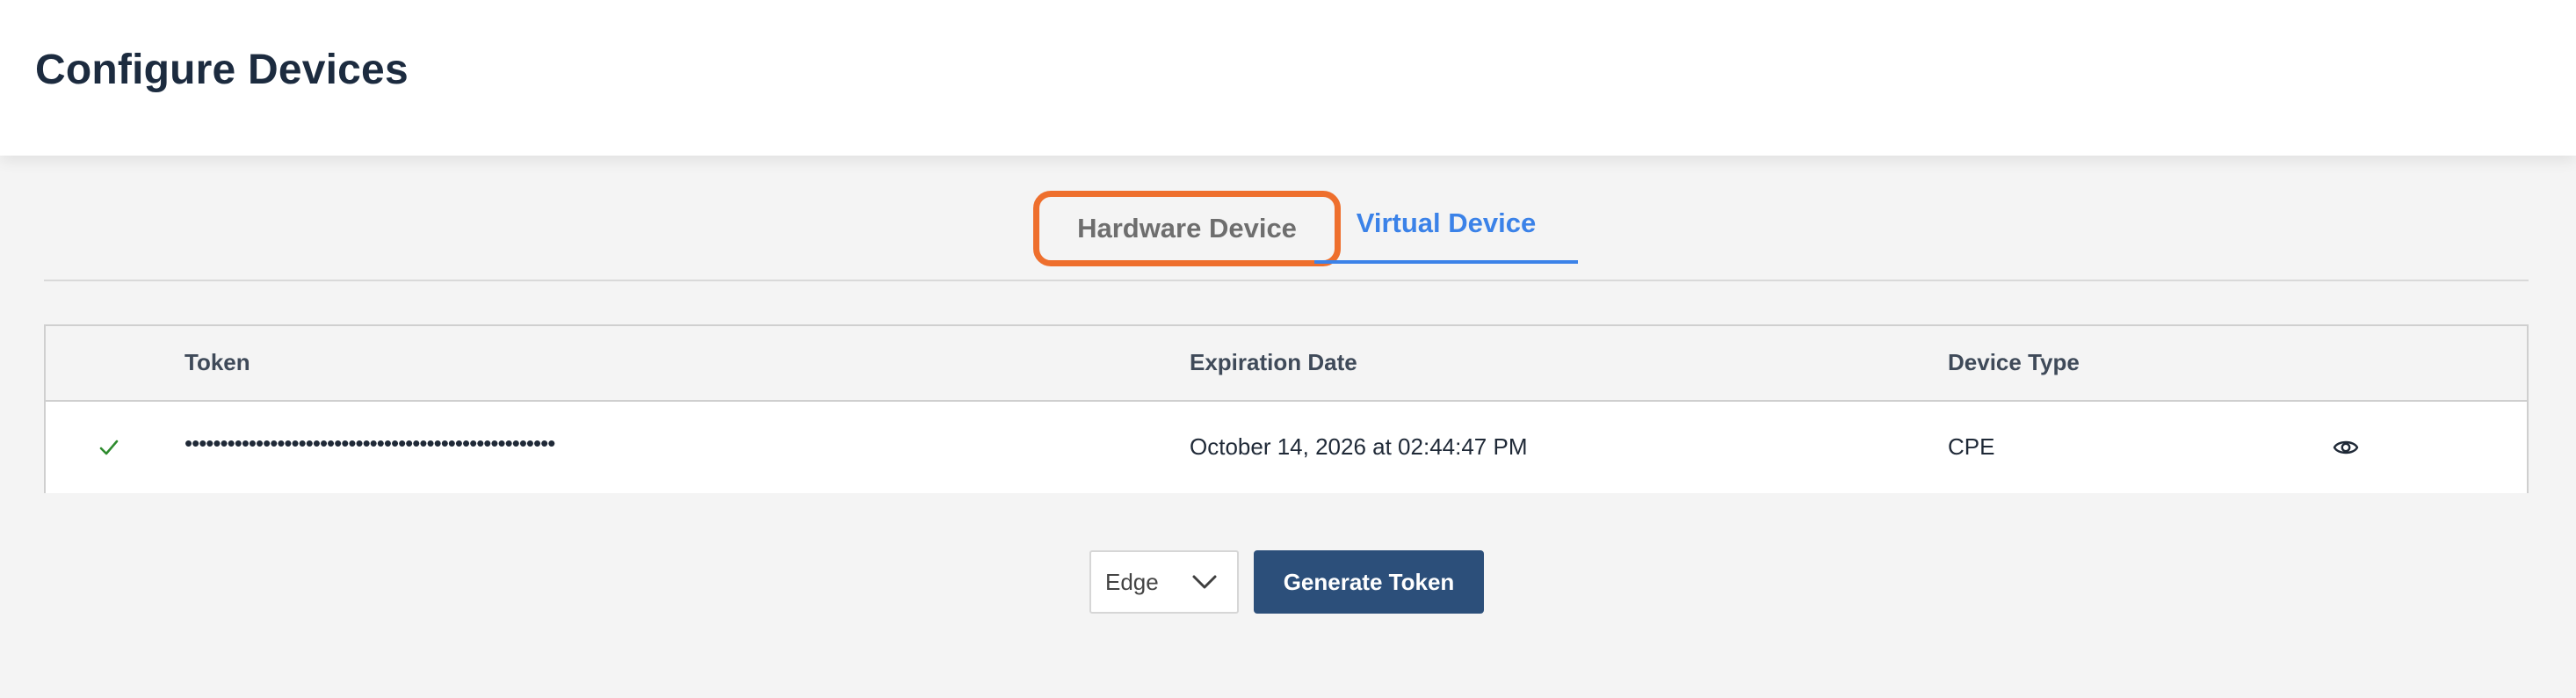 The width and height of the screenshot is (2576, 698). What do you see at coordinates (1369, 582) in the screenshot?
I see `generate-token-button: Generate Token` at bounding box center [1369, 582].